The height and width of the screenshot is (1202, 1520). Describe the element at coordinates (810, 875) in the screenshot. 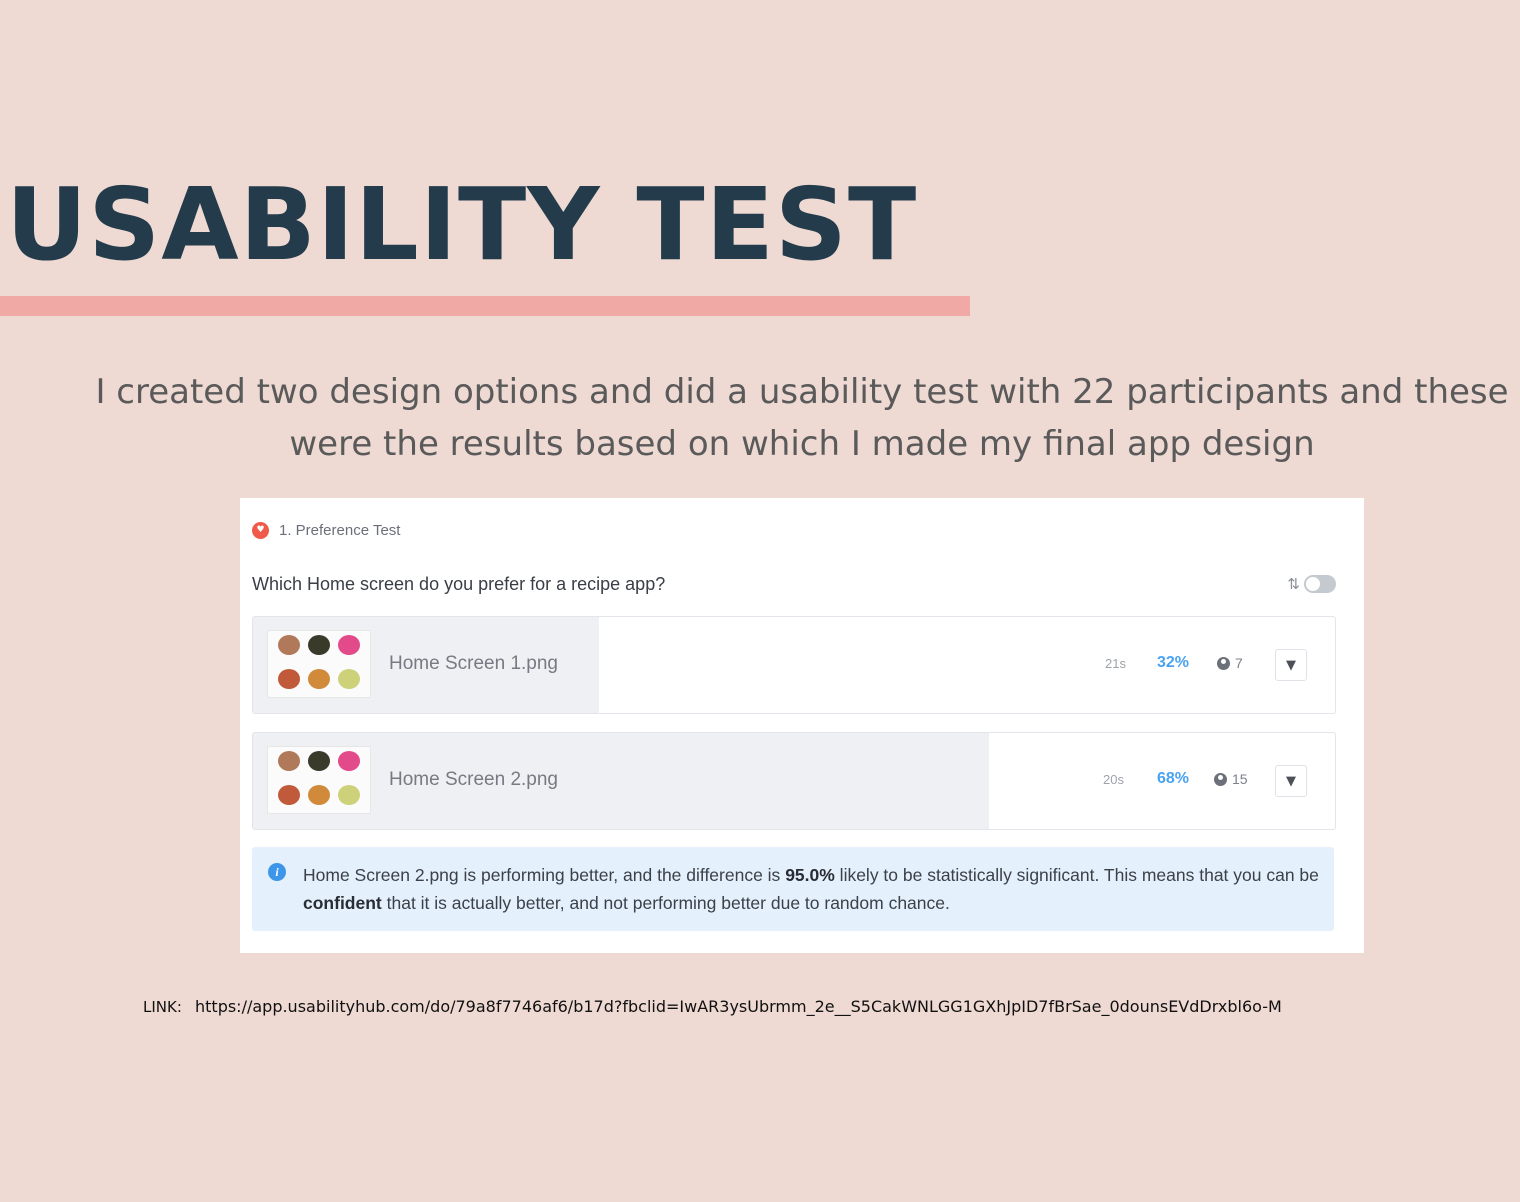

I see `info-significance-value: 95.0%` at that location.